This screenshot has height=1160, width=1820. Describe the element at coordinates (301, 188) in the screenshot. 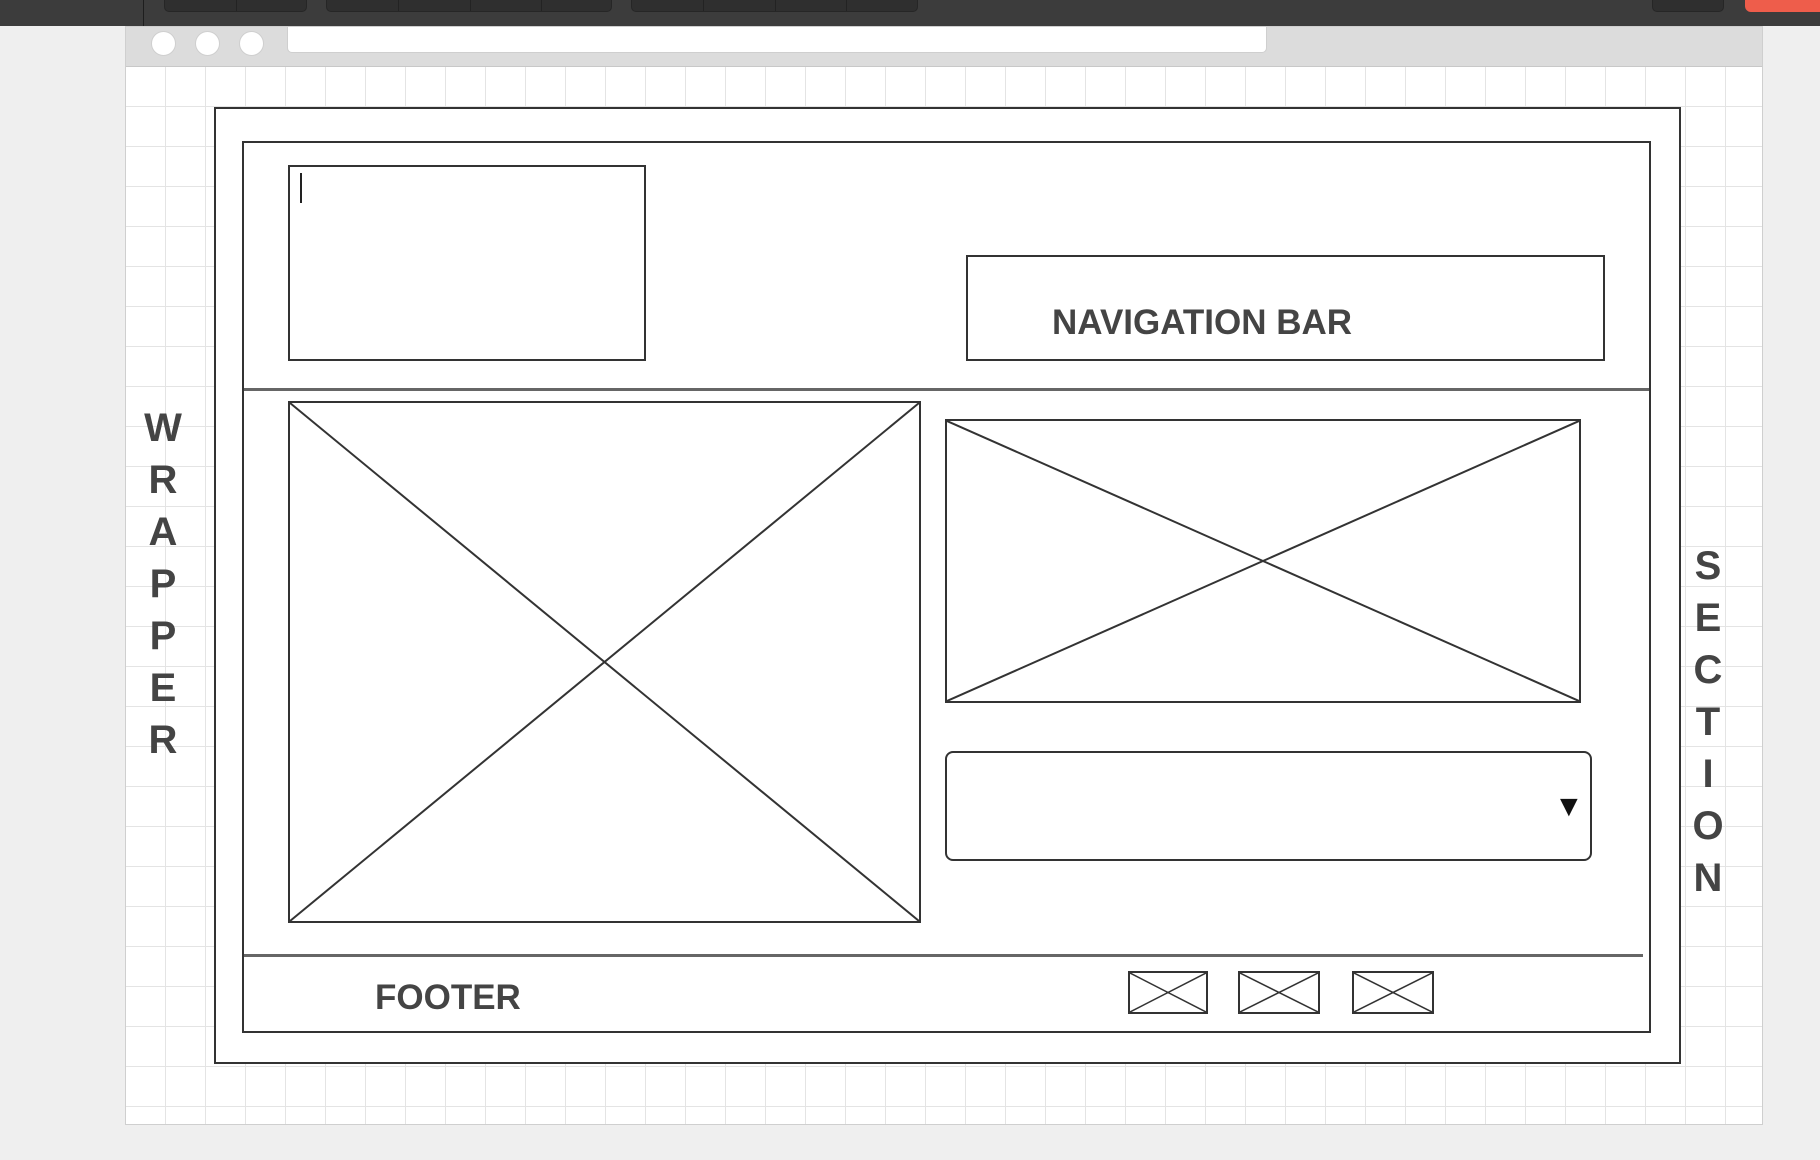

I see `text-cursor` at that location.